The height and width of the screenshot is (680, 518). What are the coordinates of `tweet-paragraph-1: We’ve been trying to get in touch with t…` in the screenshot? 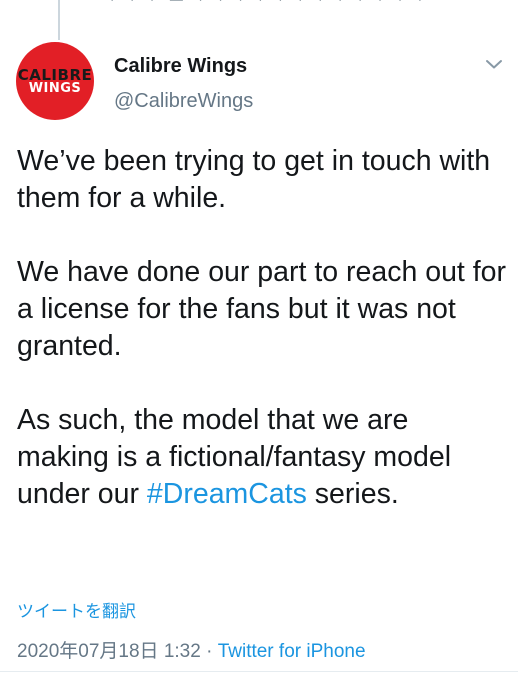 It's located at (254, 179).